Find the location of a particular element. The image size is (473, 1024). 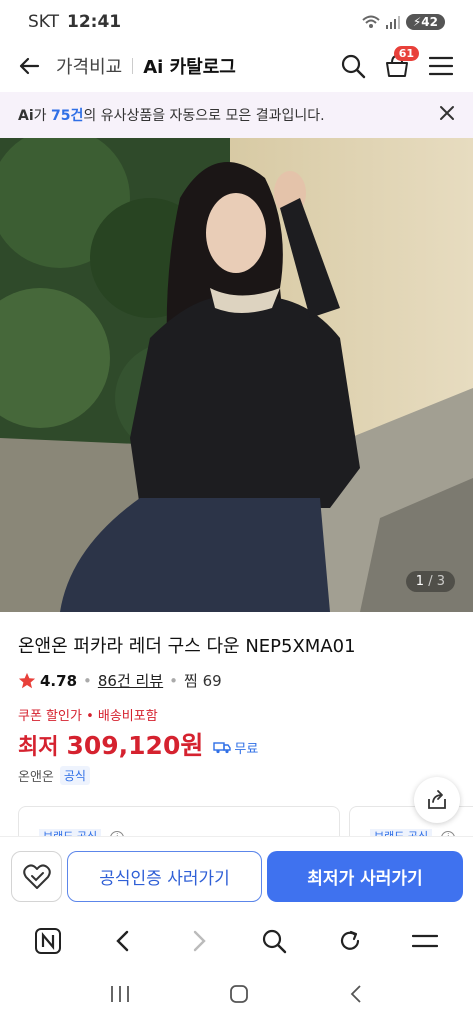

naver-logo-icon is located at coordinates (47, 941).